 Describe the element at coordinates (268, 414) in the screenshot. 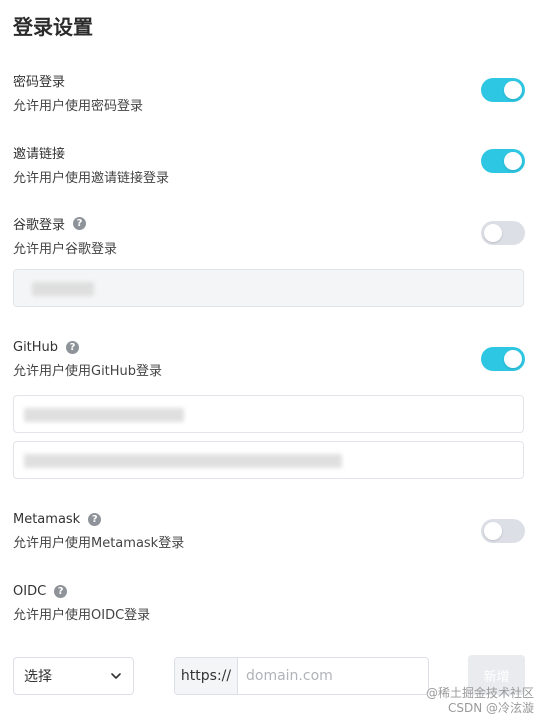

I see `github-client-id-input` at that location.